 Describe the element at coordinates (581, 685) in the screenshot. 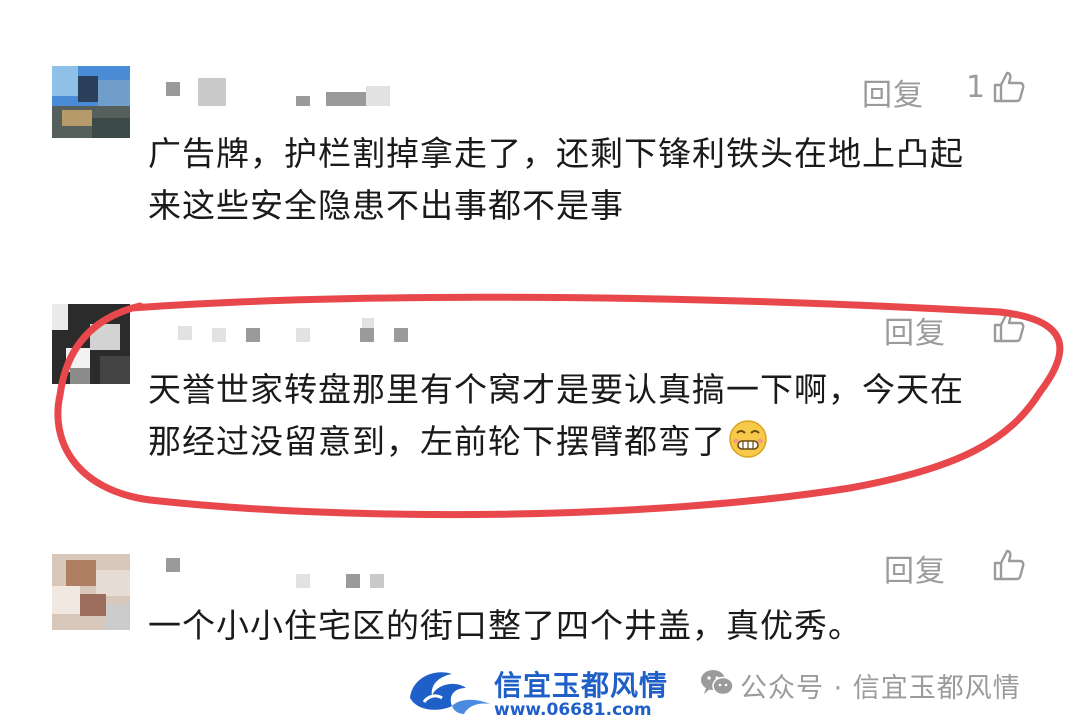

I see `watermark-title: 信宜玉都风情` at that location.